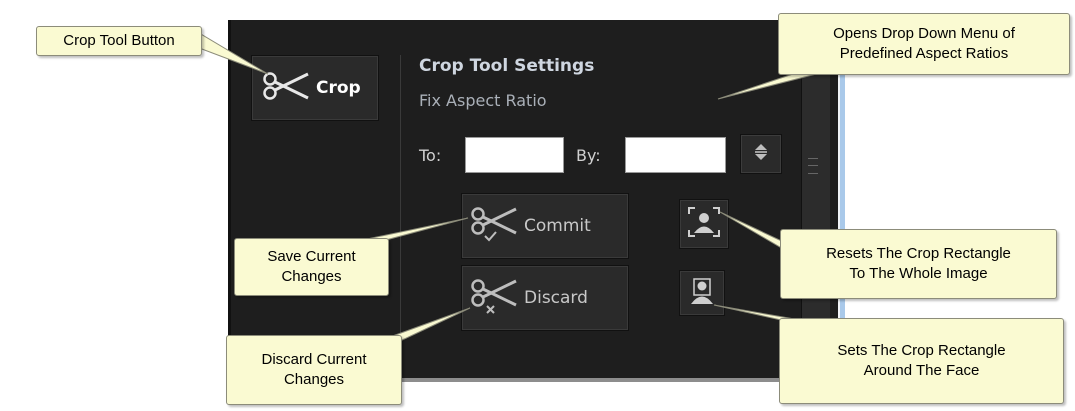 This screenshot has width=1075, height=411. I want to click on by-label: By:, so click(588, 155).